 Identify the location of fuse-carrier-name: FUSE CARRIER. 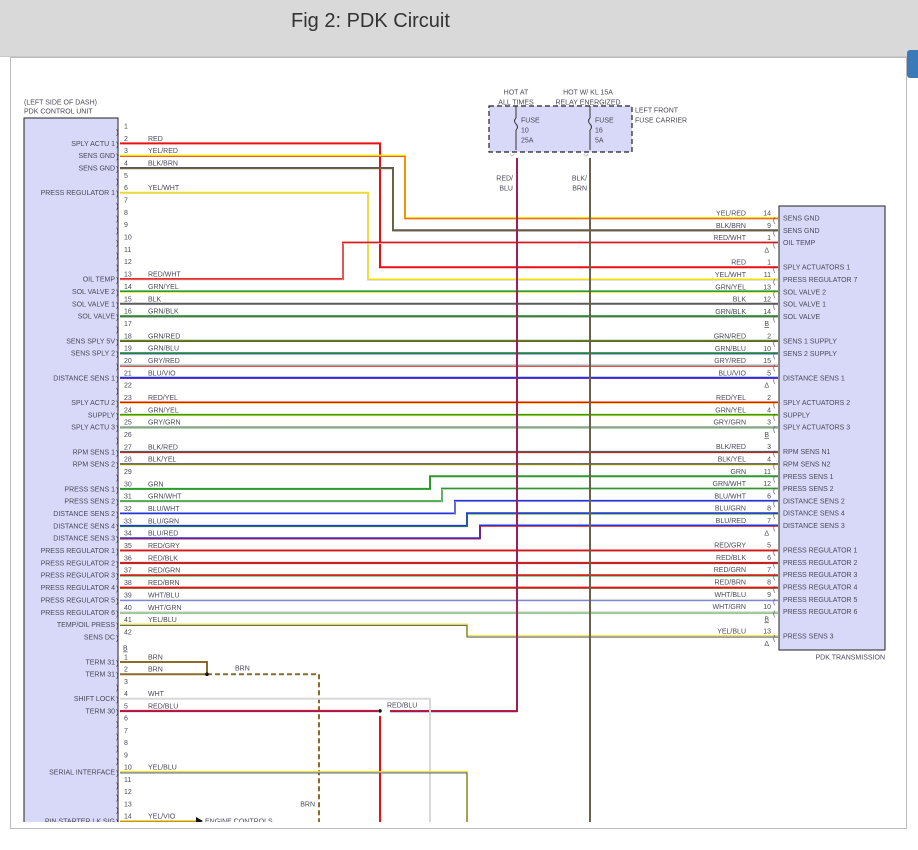
(661, 121).